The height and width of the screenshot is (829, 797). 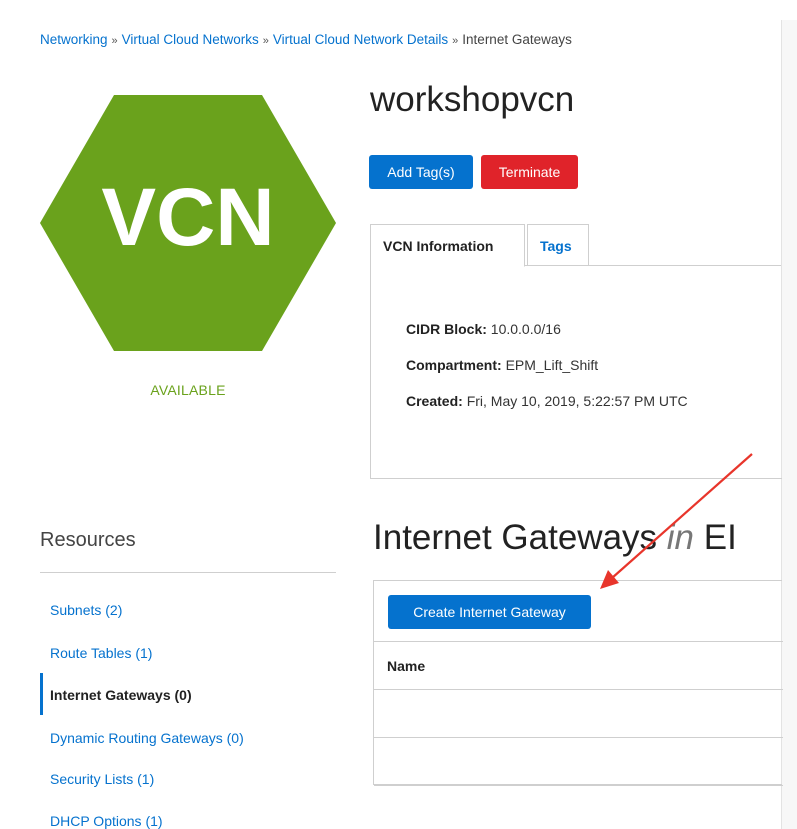 I want to click on cidr-block-row: CIDR Block: 10.0.0.0/16, so click(x=483, y=329).